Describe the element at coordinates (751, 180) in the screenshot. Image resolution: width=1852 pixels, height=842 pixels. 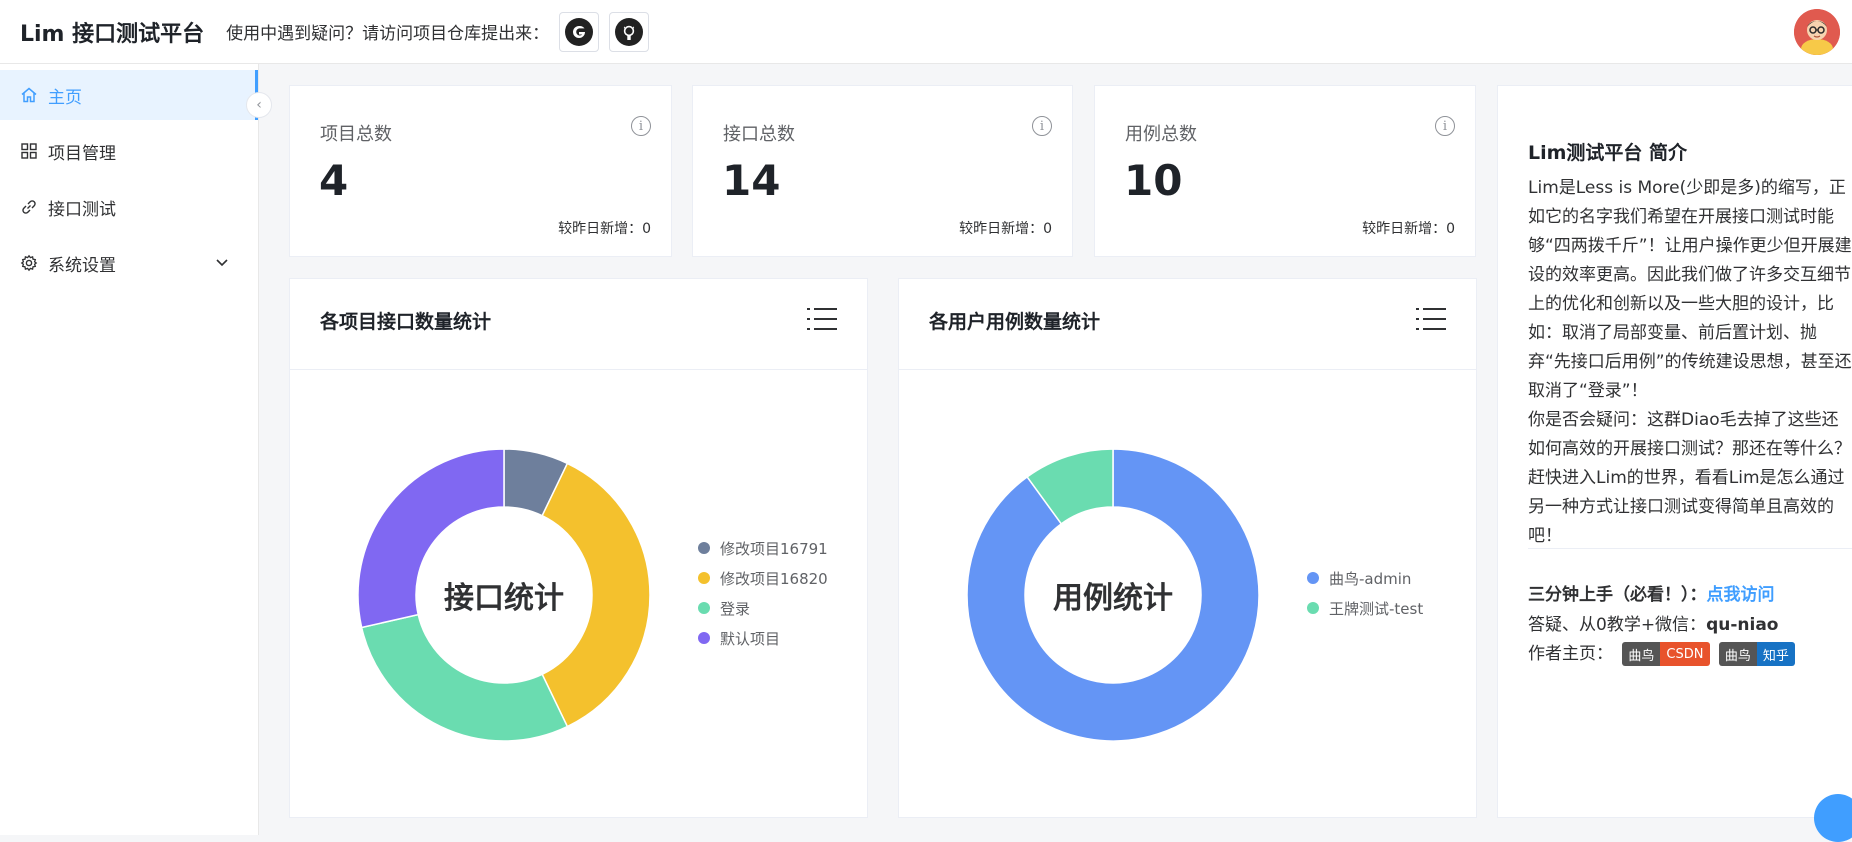
I see `stat-value: 14` at that location.